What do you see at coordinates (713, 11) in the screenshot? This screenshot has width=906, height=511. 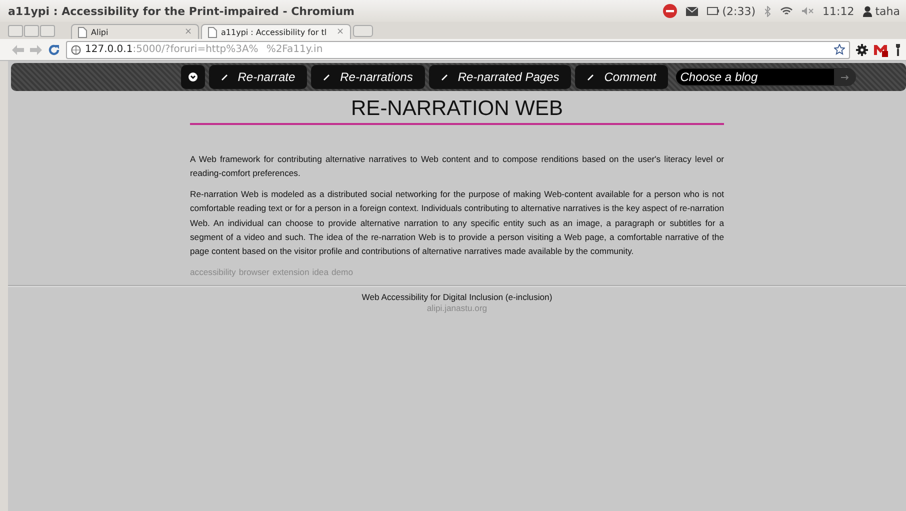 I see `battery-icon` at bounding box center [713, 11].